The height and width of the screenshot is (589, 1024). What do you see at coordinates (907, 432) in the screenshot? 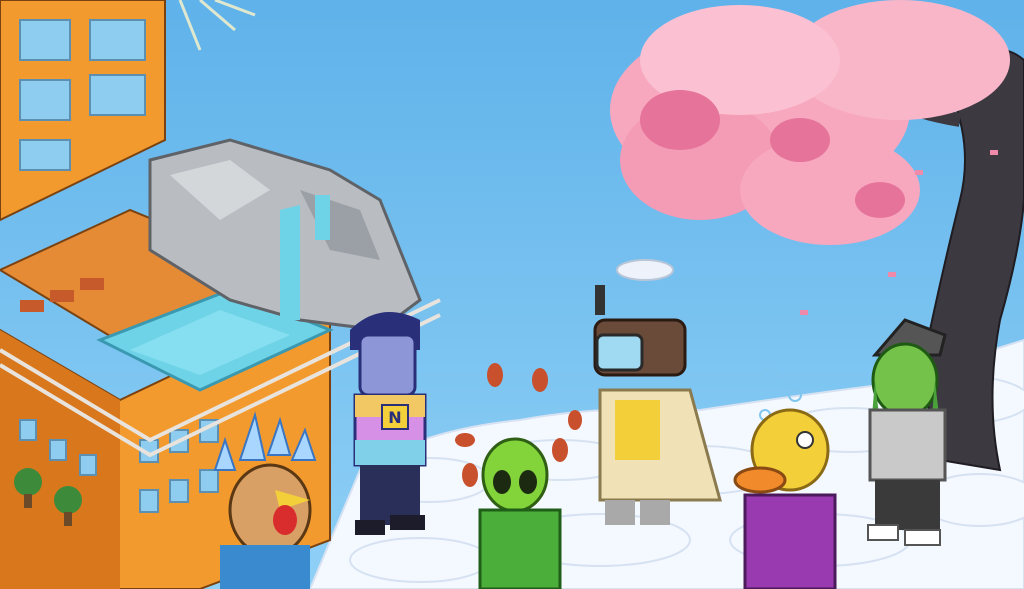
I see `avatar-green-elf` at bounding box center [907, 432].